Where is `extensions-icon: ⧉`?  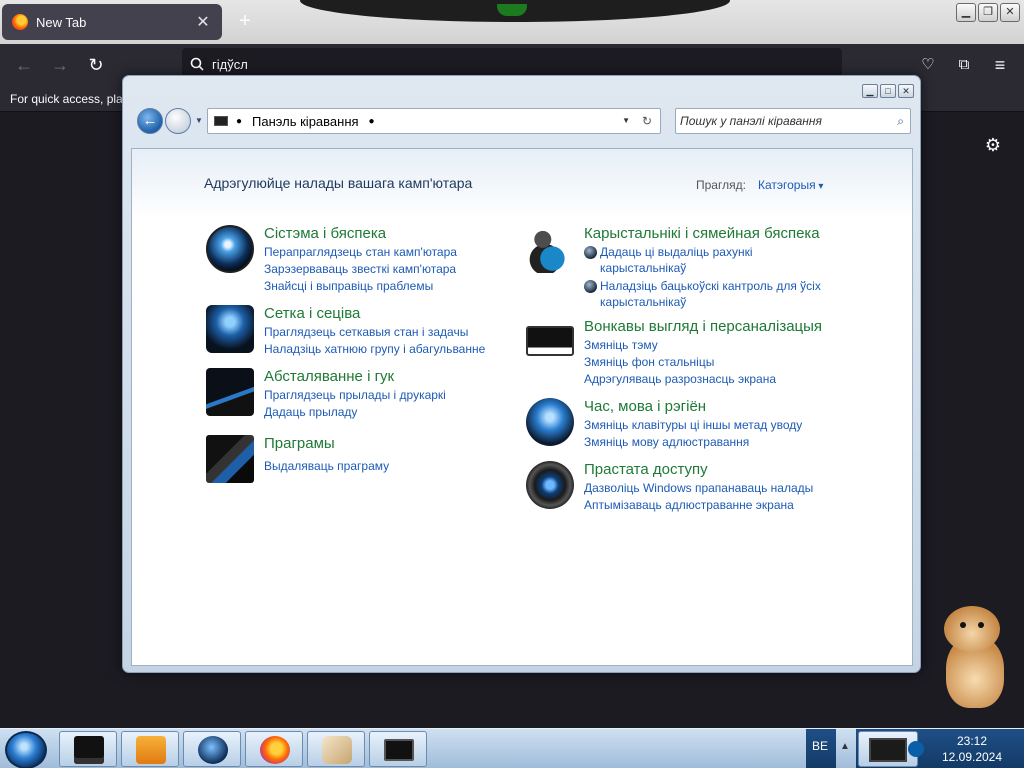
extensions-icon: ⧉ is located at coordinates (964, 65).